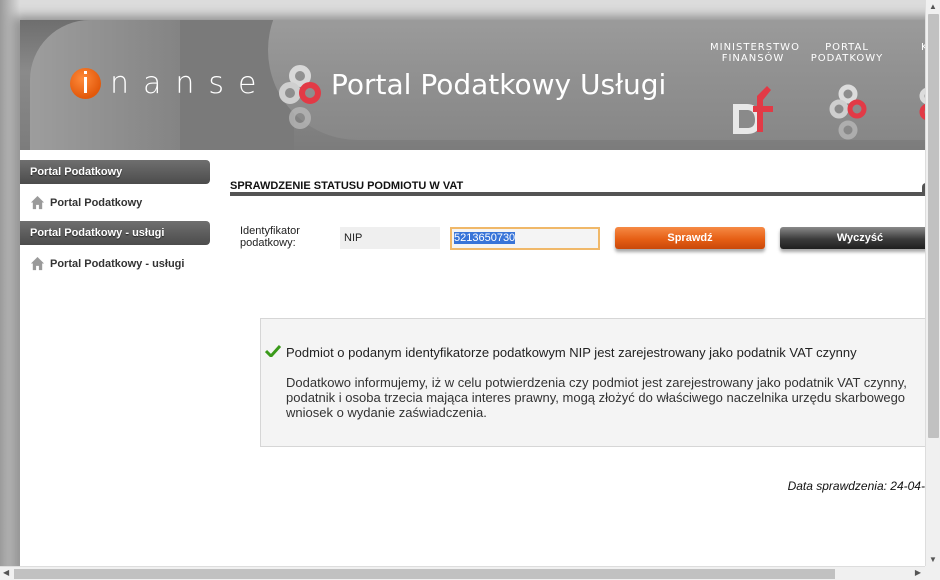 The image size is (940, 580). Describe the element at coordinates (752, 112) in the screenshot. I see `ministry-emblem-icon` at that location.